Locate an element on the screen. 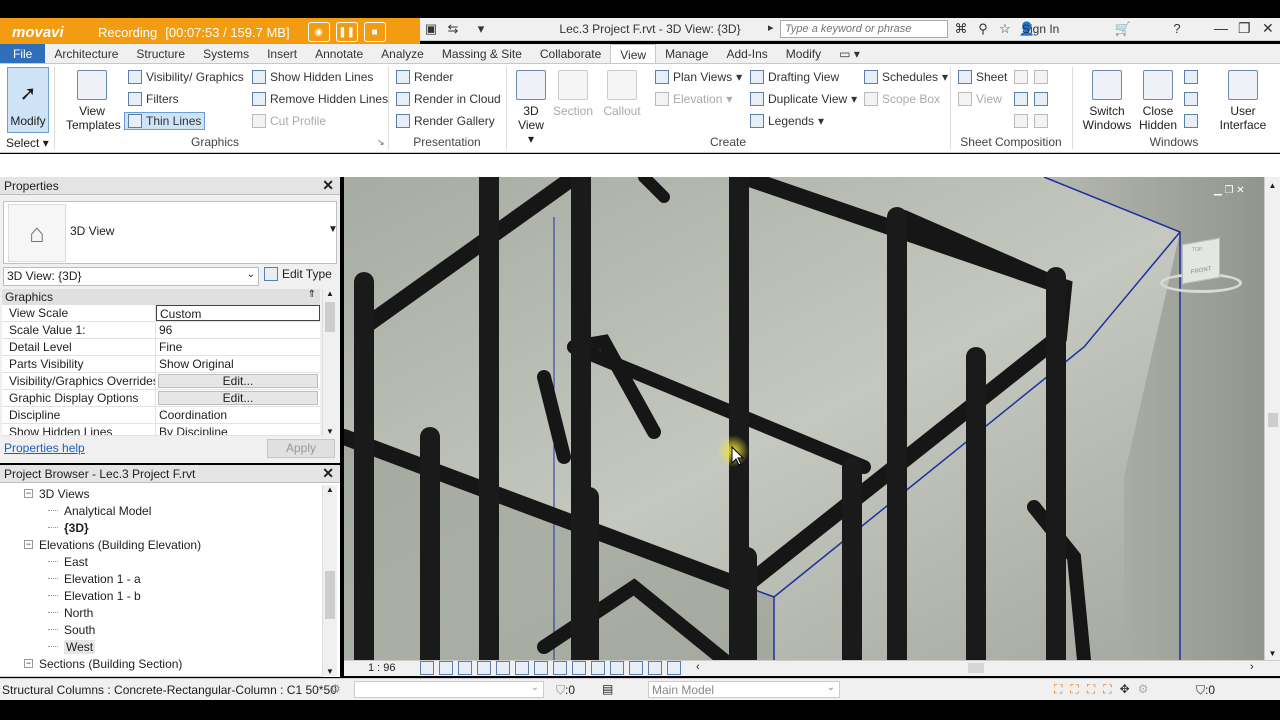  sign-in-button: Sign In is located at coordinates (1040, 29).